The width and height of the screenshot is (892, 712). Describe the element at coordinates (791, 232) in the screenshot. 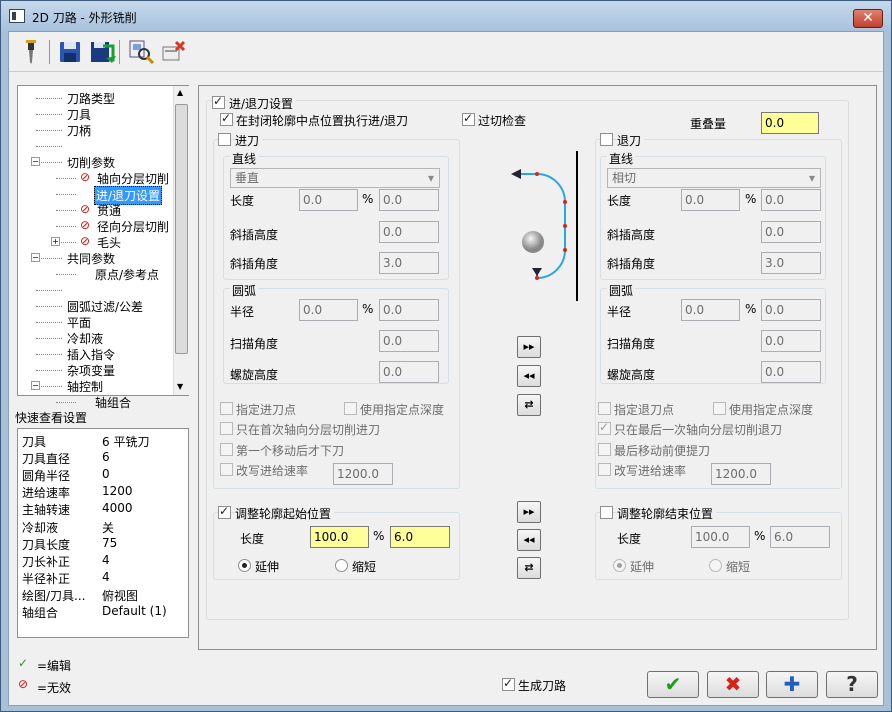

I see `exit-ramp-height-input: 0.0` at that location.